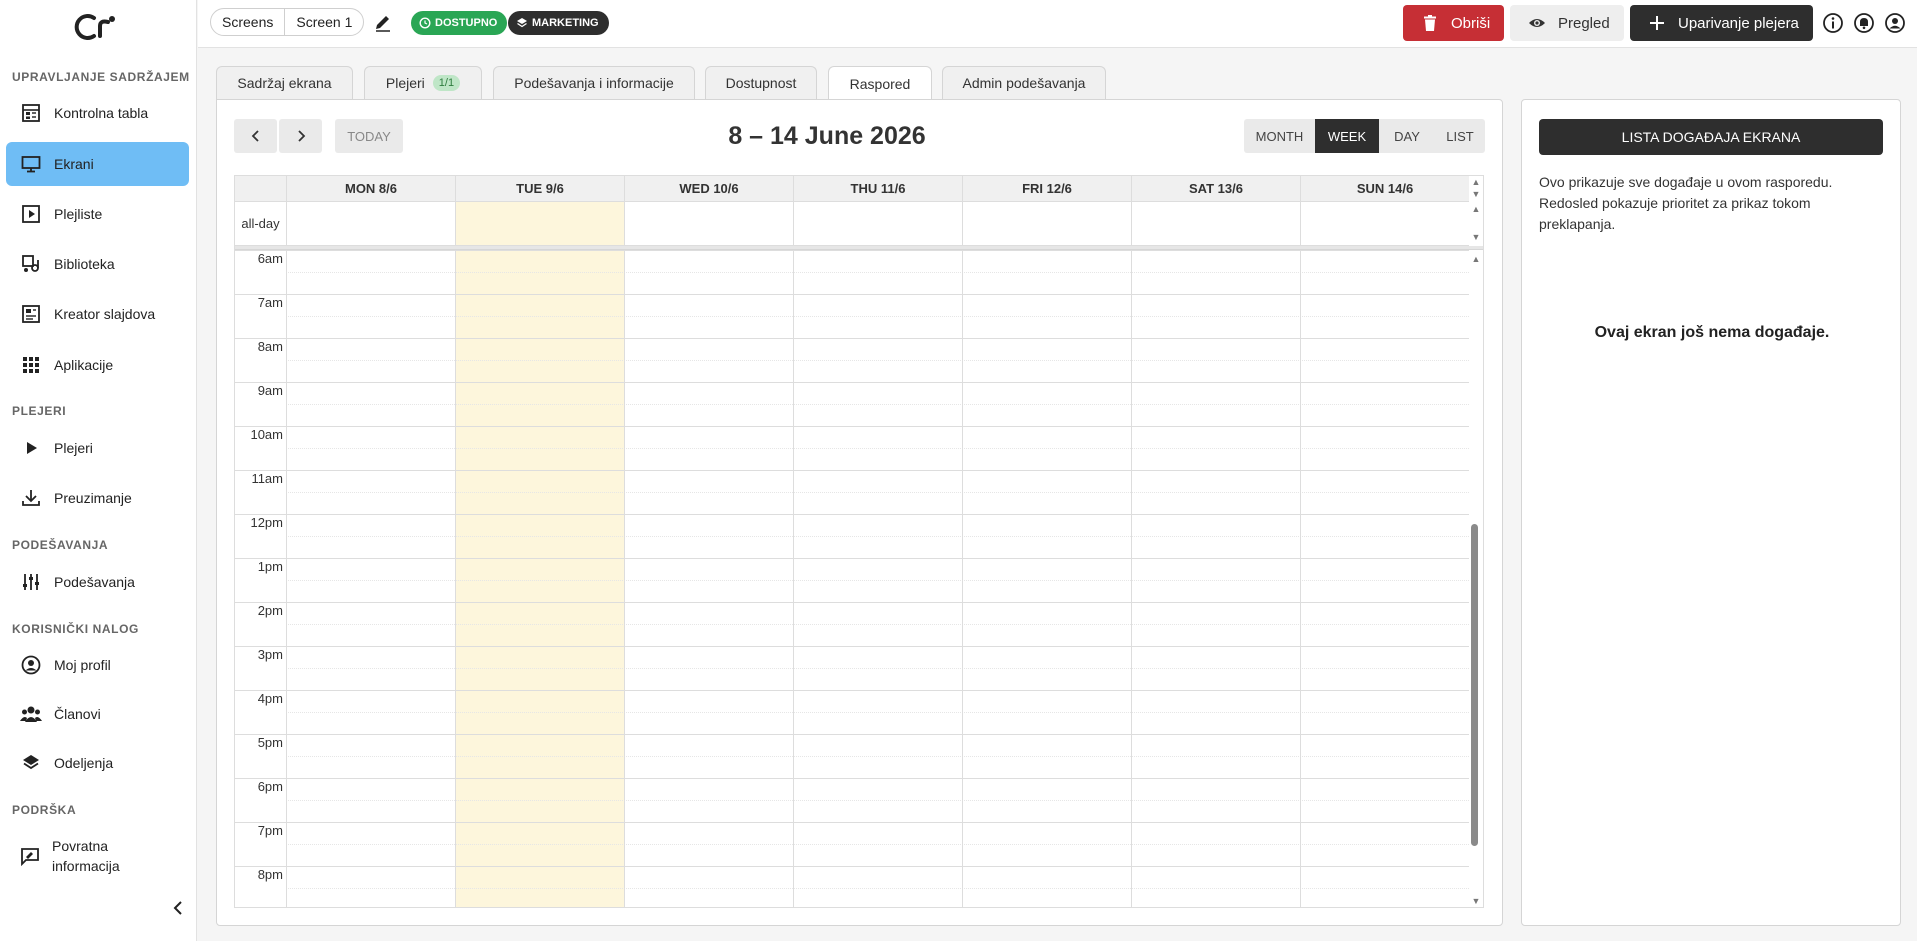 The image size is (1917, 941). Describe the element at coordinates (539, 578) in the screenshot. I see `today-column-highlight` at that location.